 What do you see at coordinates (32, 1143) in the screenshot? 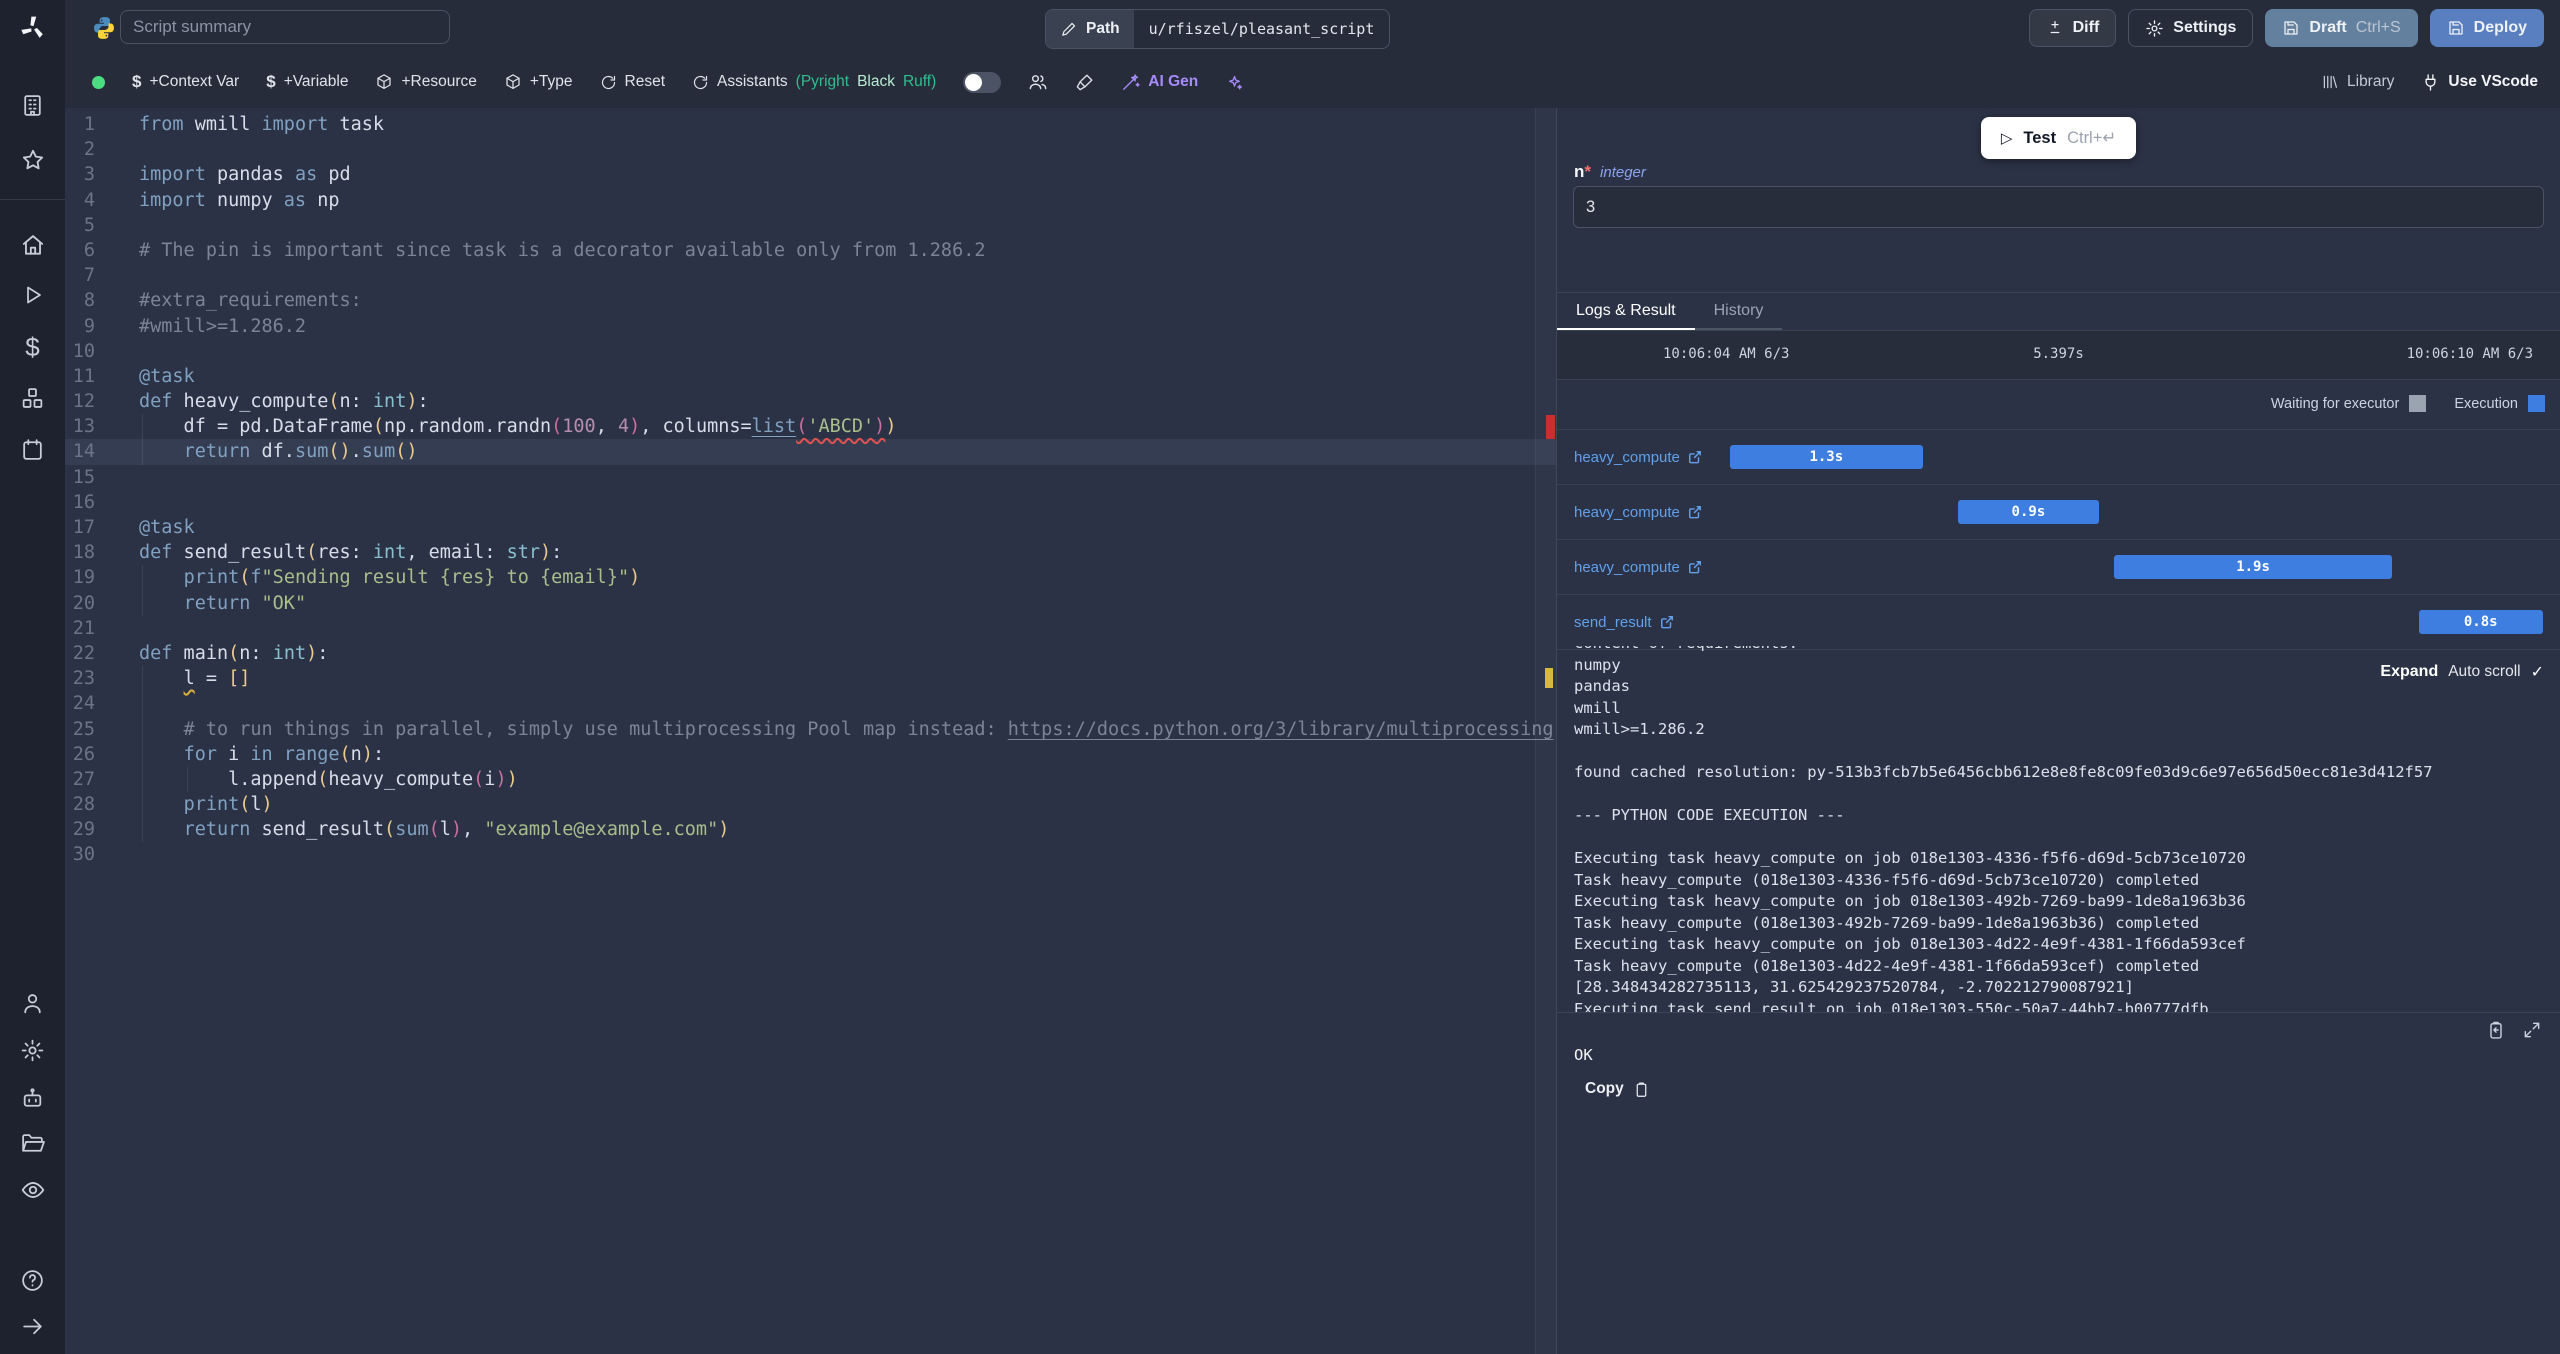
I see `folders-icon` at bounding box center [32, 1143].